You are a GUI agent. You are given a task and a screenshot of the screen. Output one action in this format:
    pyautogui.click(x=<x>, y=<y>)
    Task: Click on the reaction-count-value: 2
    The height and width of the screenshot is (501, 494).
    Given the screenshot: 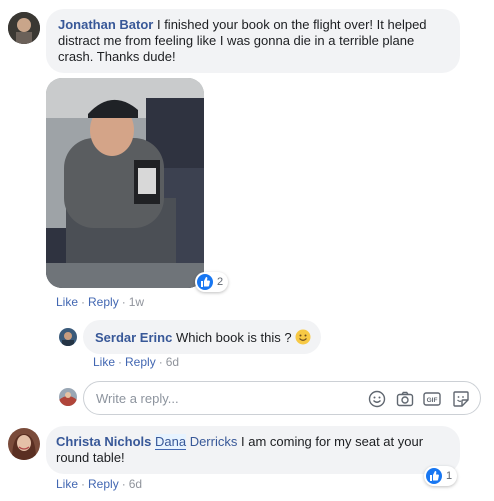 What is the action you would take?
    pyautogui.click(x=220, y=282)
    